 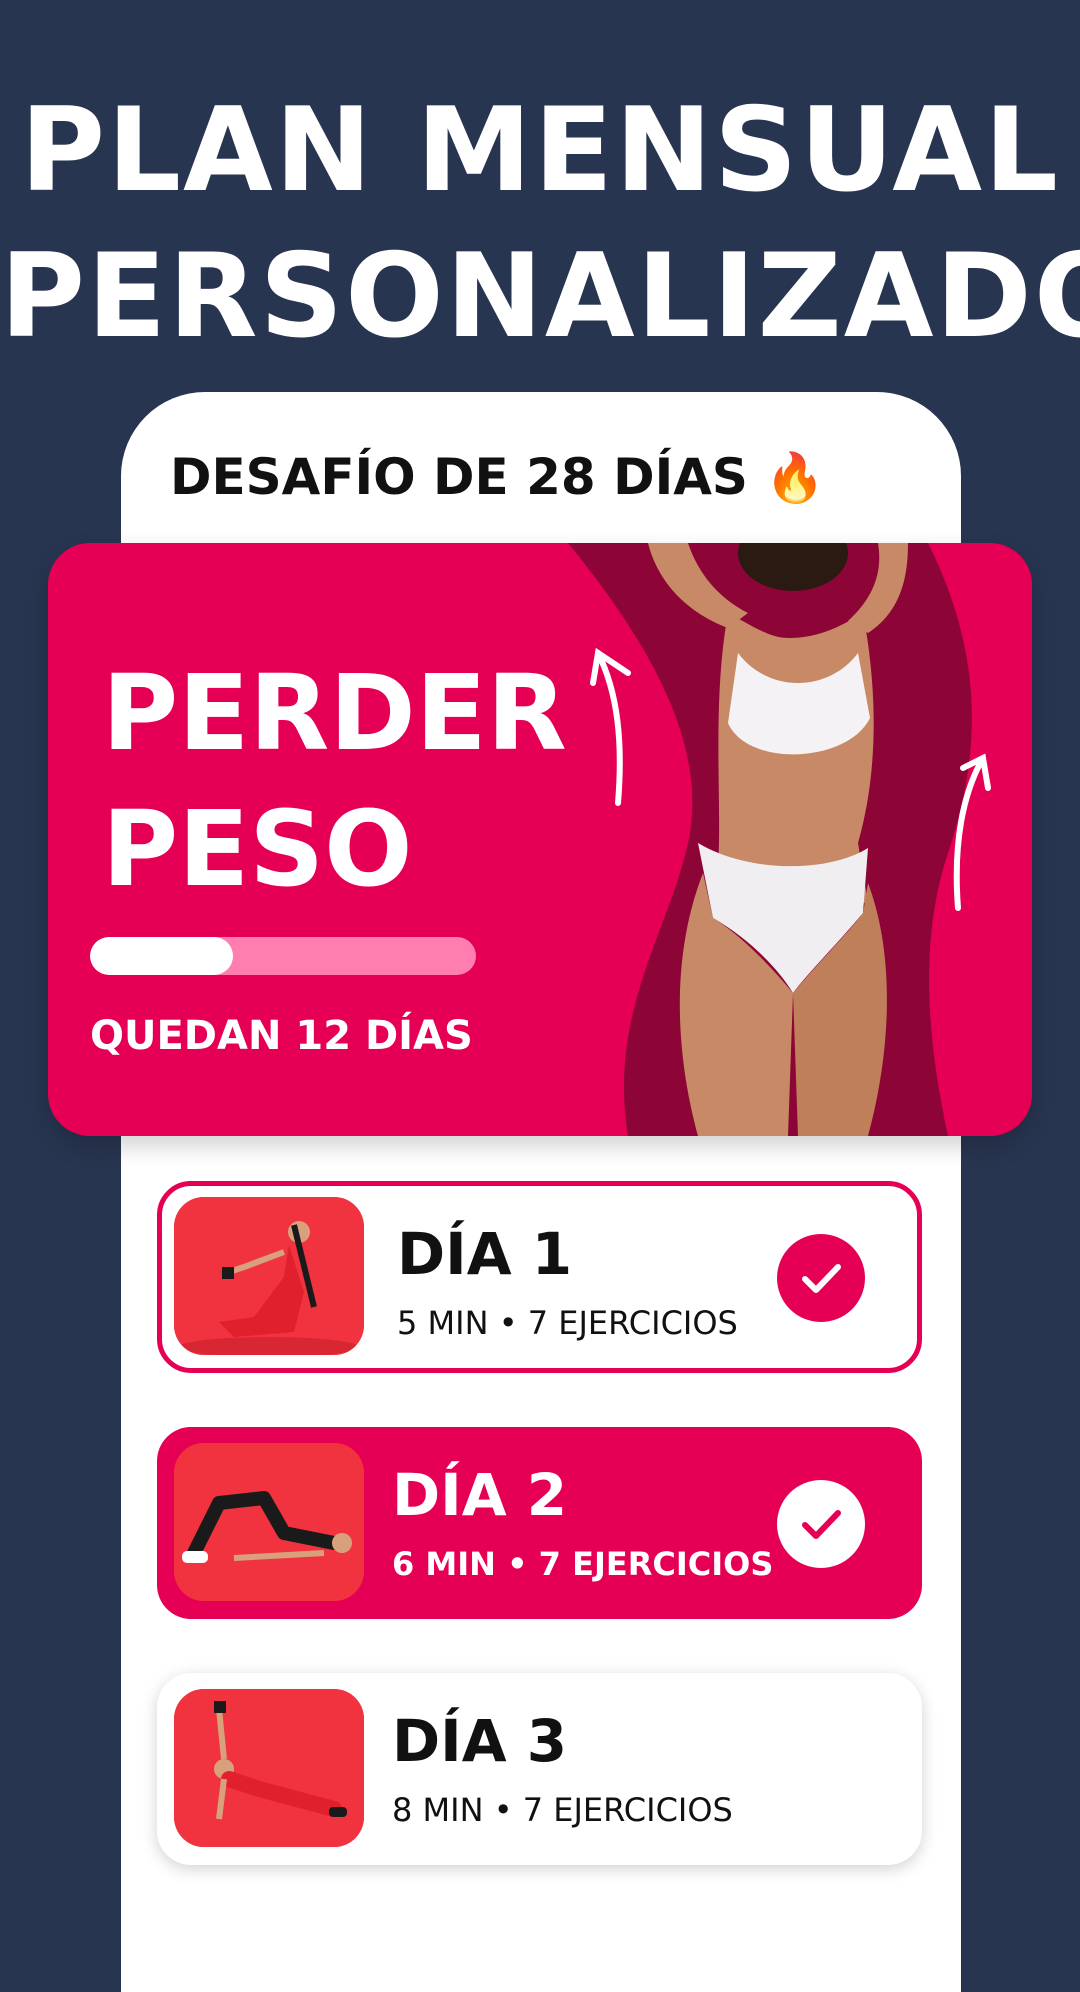 What do you see at coordinates (257, 849) in the screenshot?
I see `plan-title-line-2: PESO` at bounding box center [257, 849].